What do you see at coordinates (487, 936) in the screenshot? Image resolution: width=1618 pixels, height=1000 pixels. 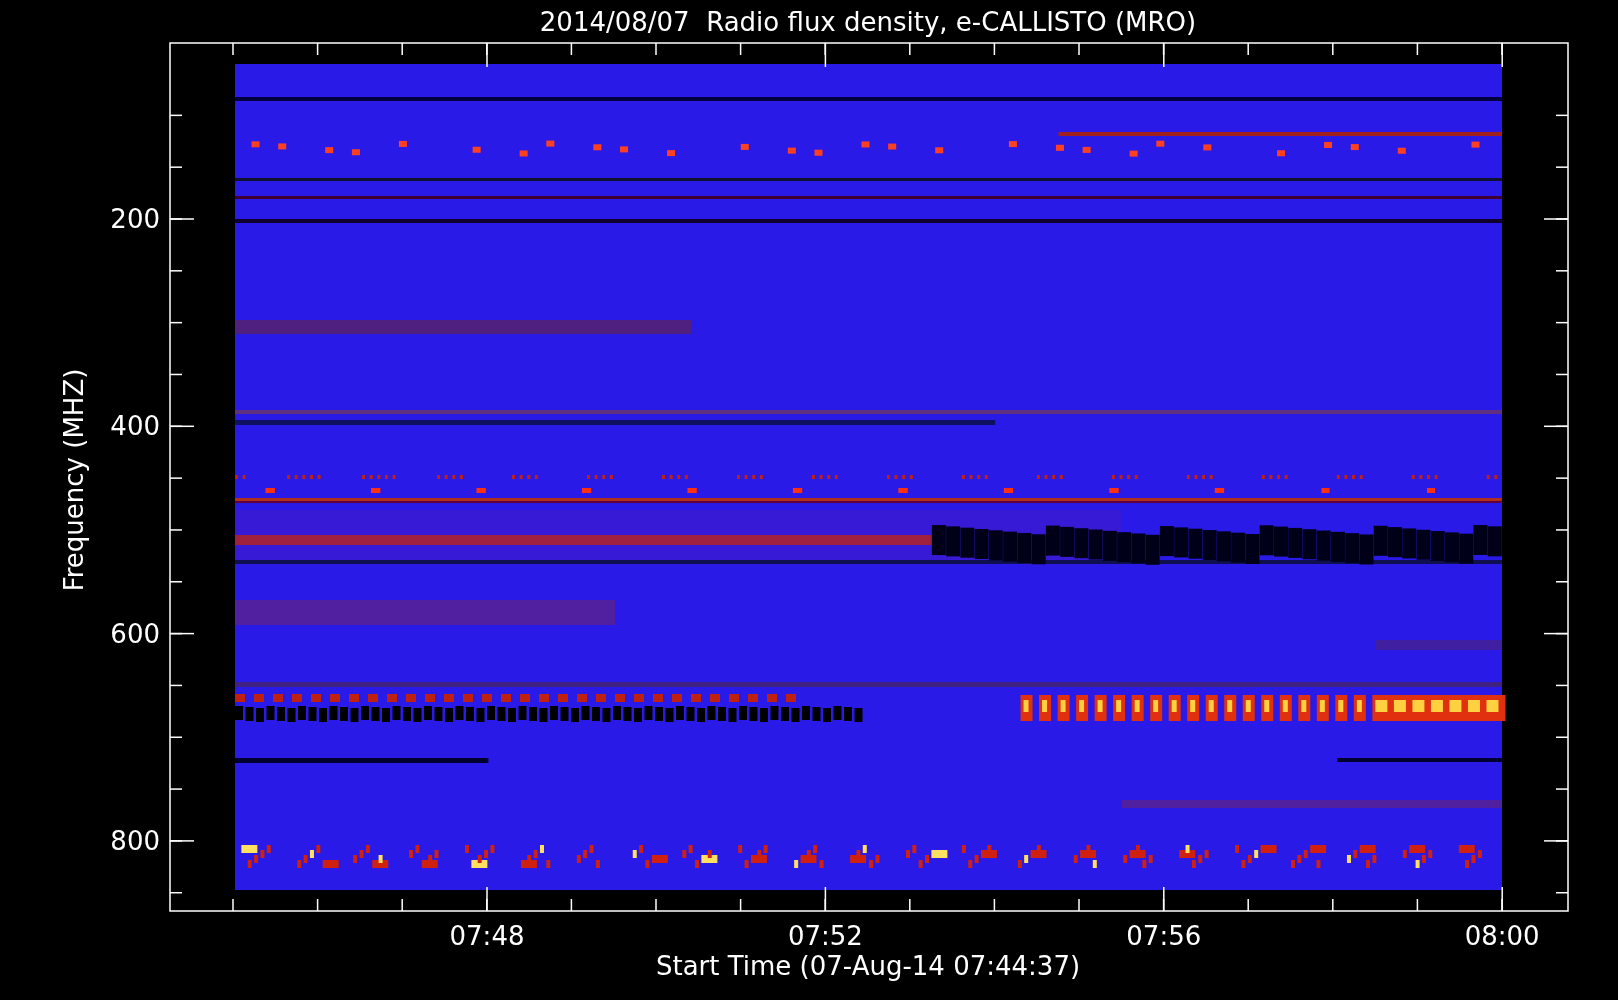 I see `x-tick-label: 07:48` at bounding box center [487, 936].